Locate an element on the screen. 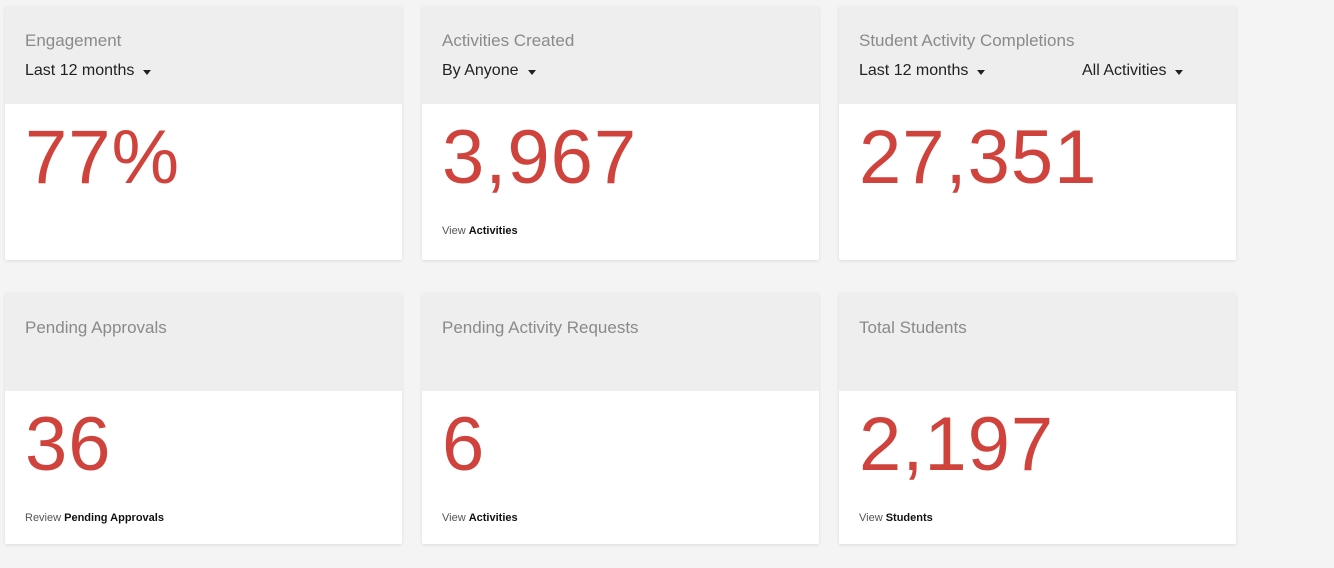 The height and width of the screenshot is (568, 1334). card-title: Activities Created is located at coordinates (508, 40).